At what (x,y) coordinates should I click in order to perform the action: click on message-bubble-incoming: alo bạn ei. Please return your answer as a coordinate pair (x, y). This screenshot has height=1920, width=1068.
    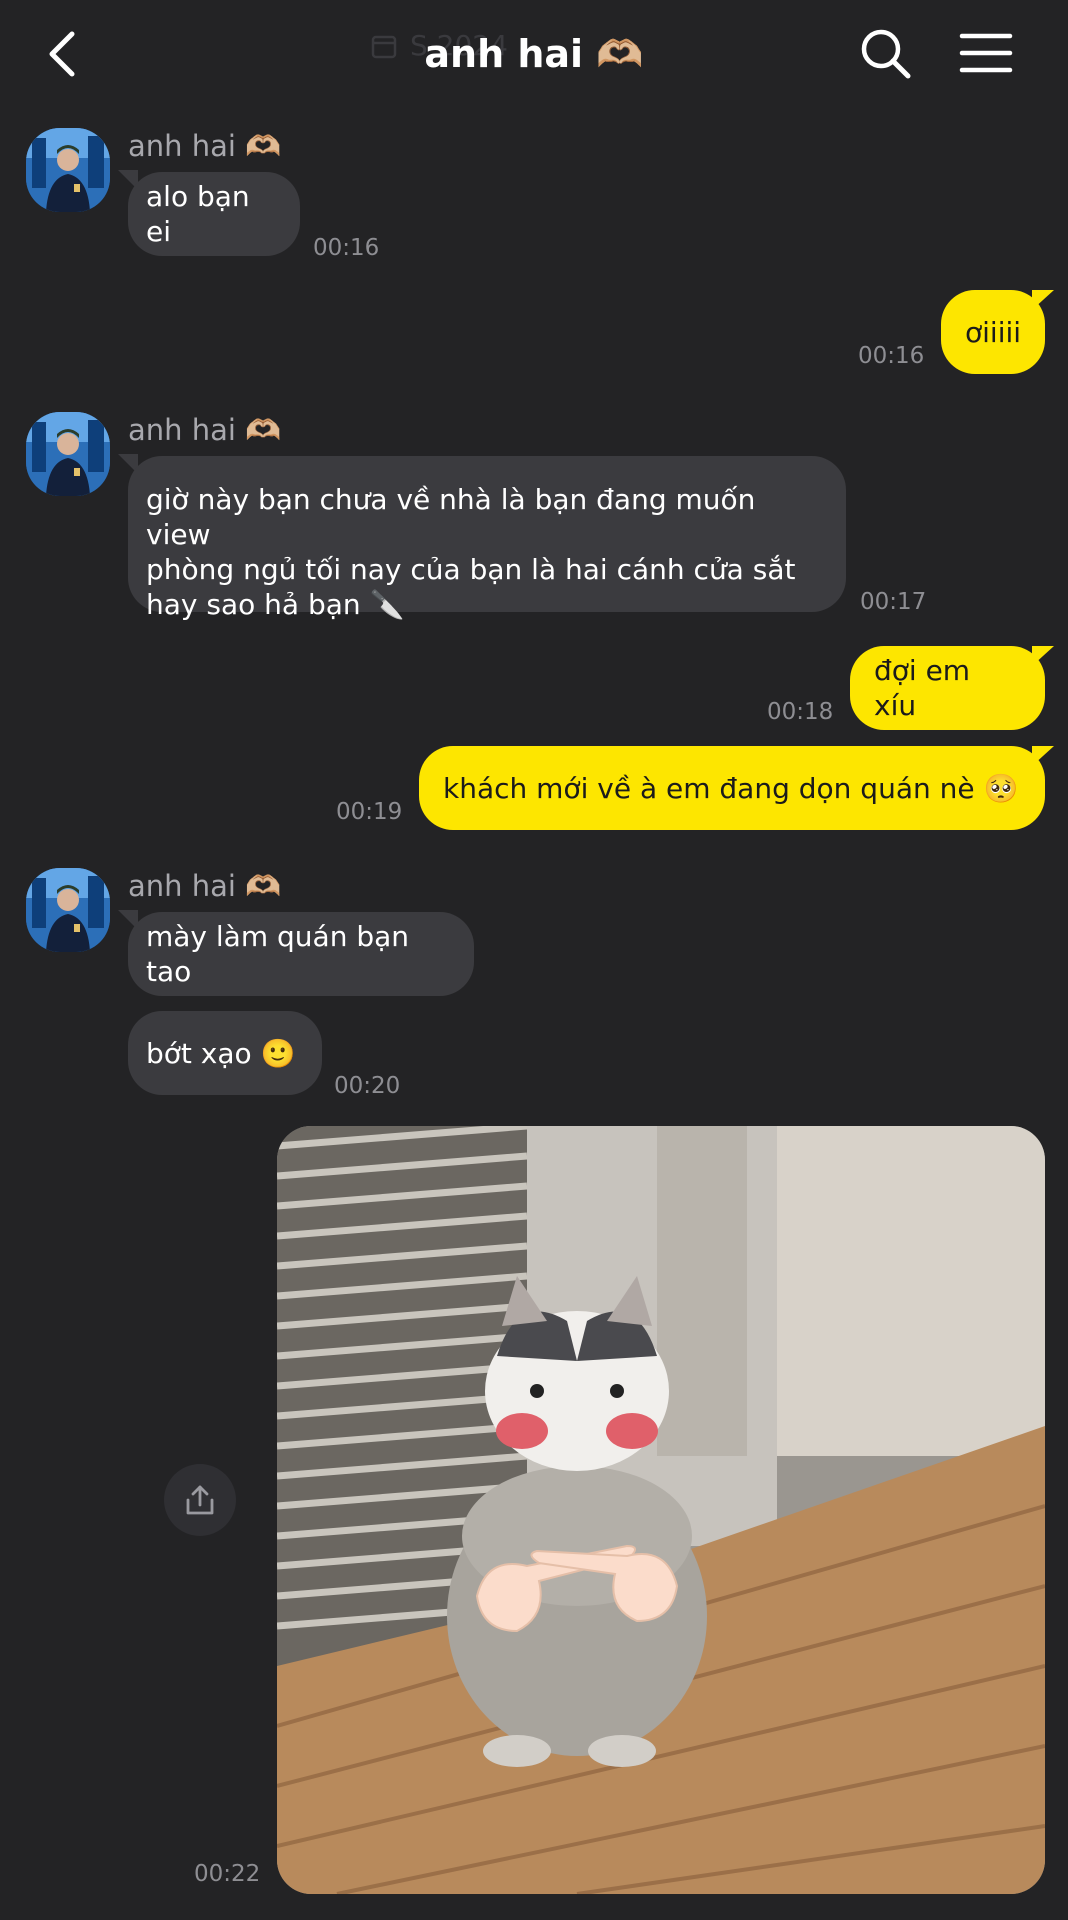
    Looking at the image, I should click on (214, 214).